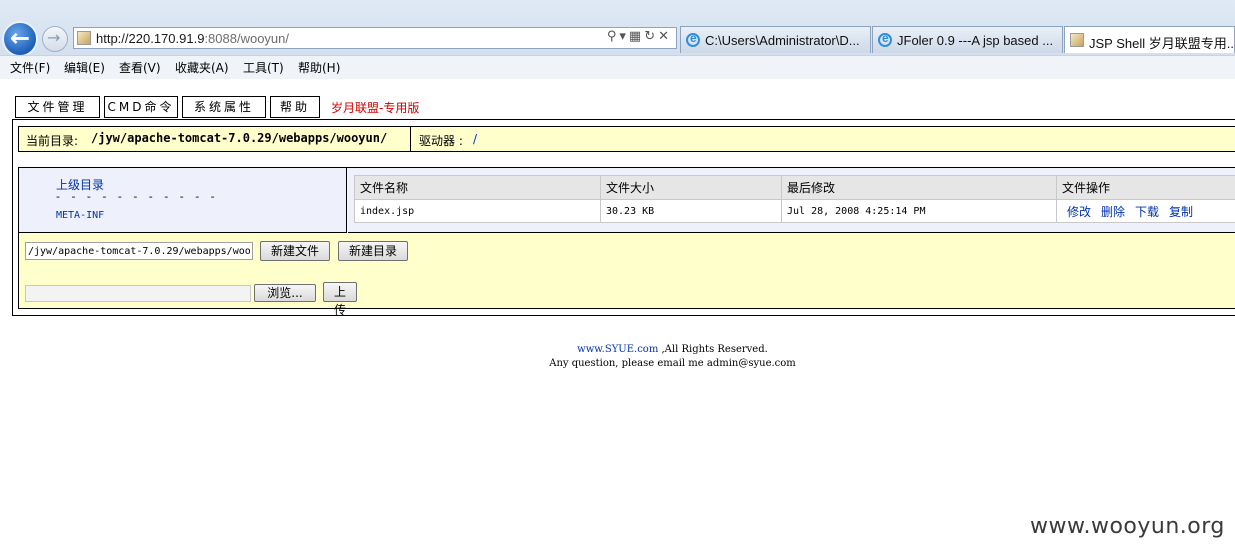 Image resolution: width=1235 pixels, height=557 pixels. What do you see at coordinates (691, 187) in the screenshot?
I see `col-header-size: 文件大小` at bounding box center [691, 187].